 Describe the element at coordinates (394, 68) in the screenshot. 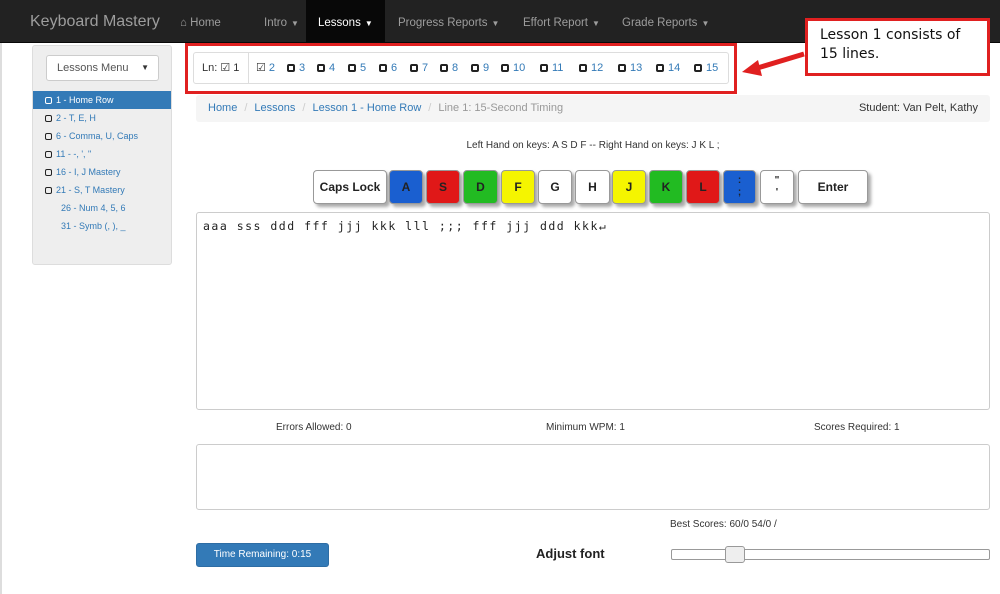

I see `line-number: 6` at that location.